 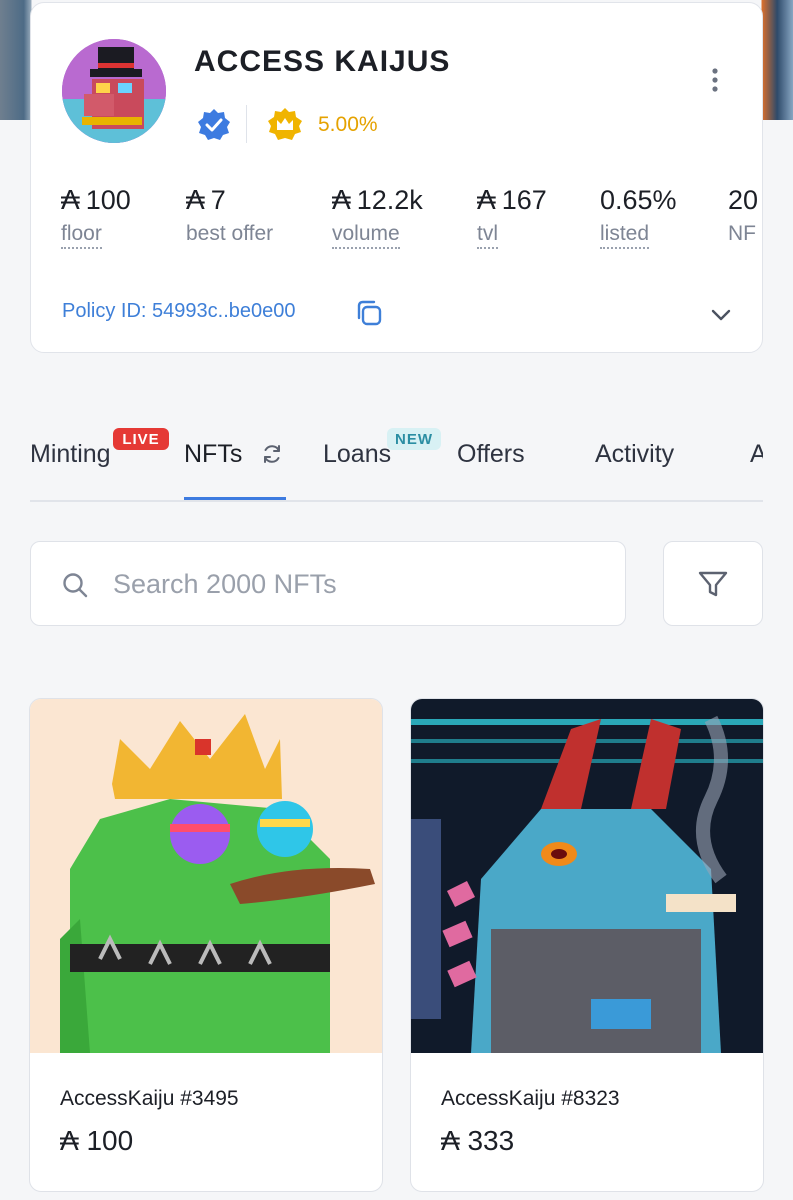 I want to click on stat-volume: ₳ 12.2k volume, so click(x=377, y=216).